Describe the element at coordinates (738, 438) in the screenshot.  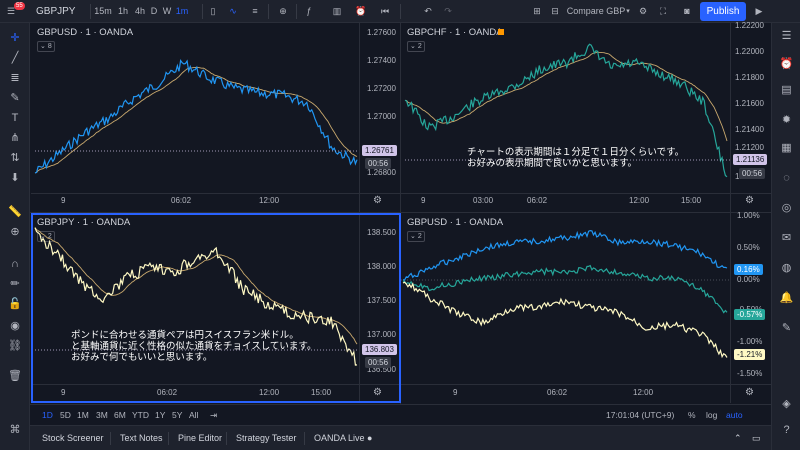
I see `collapse-panel-icon: ⌃` at that location.